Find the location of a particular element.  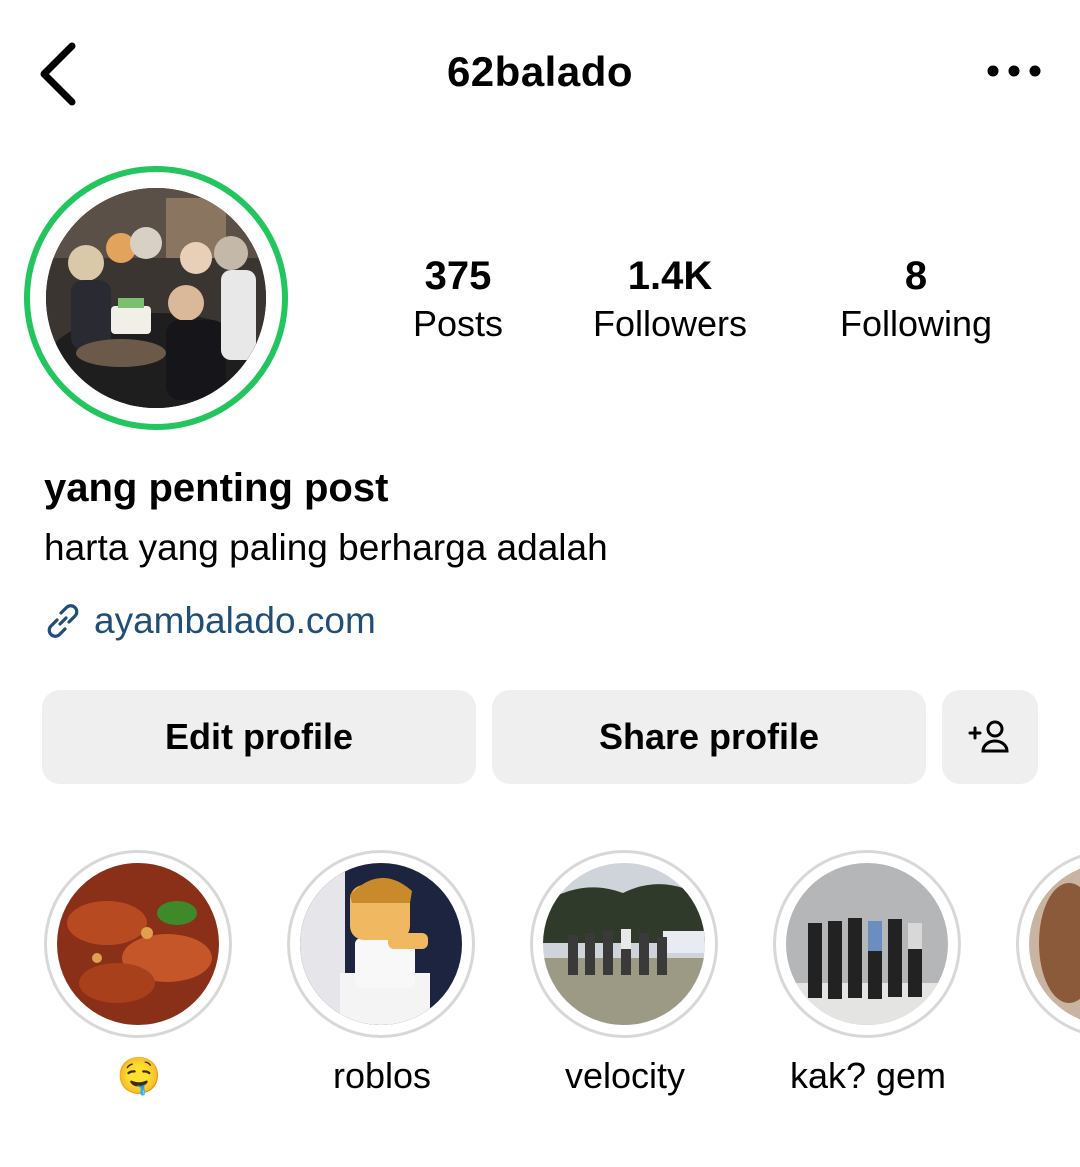

following-stat: 8 Following is located at coordinates (916, 300).